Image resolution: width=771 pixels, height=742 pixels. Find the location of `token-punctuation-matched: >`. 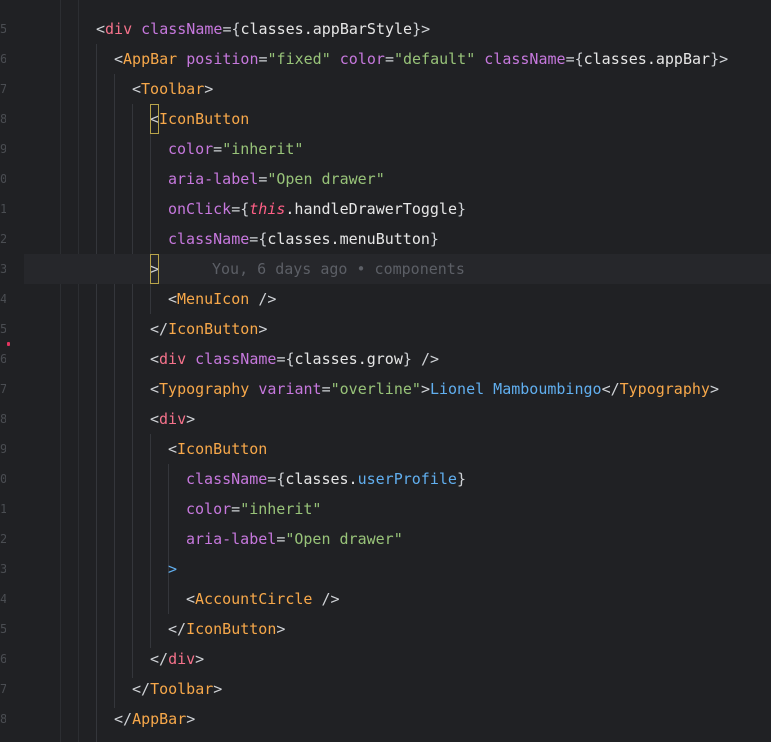

token-punctuation-matched: > is located at coordinates (155, 269).